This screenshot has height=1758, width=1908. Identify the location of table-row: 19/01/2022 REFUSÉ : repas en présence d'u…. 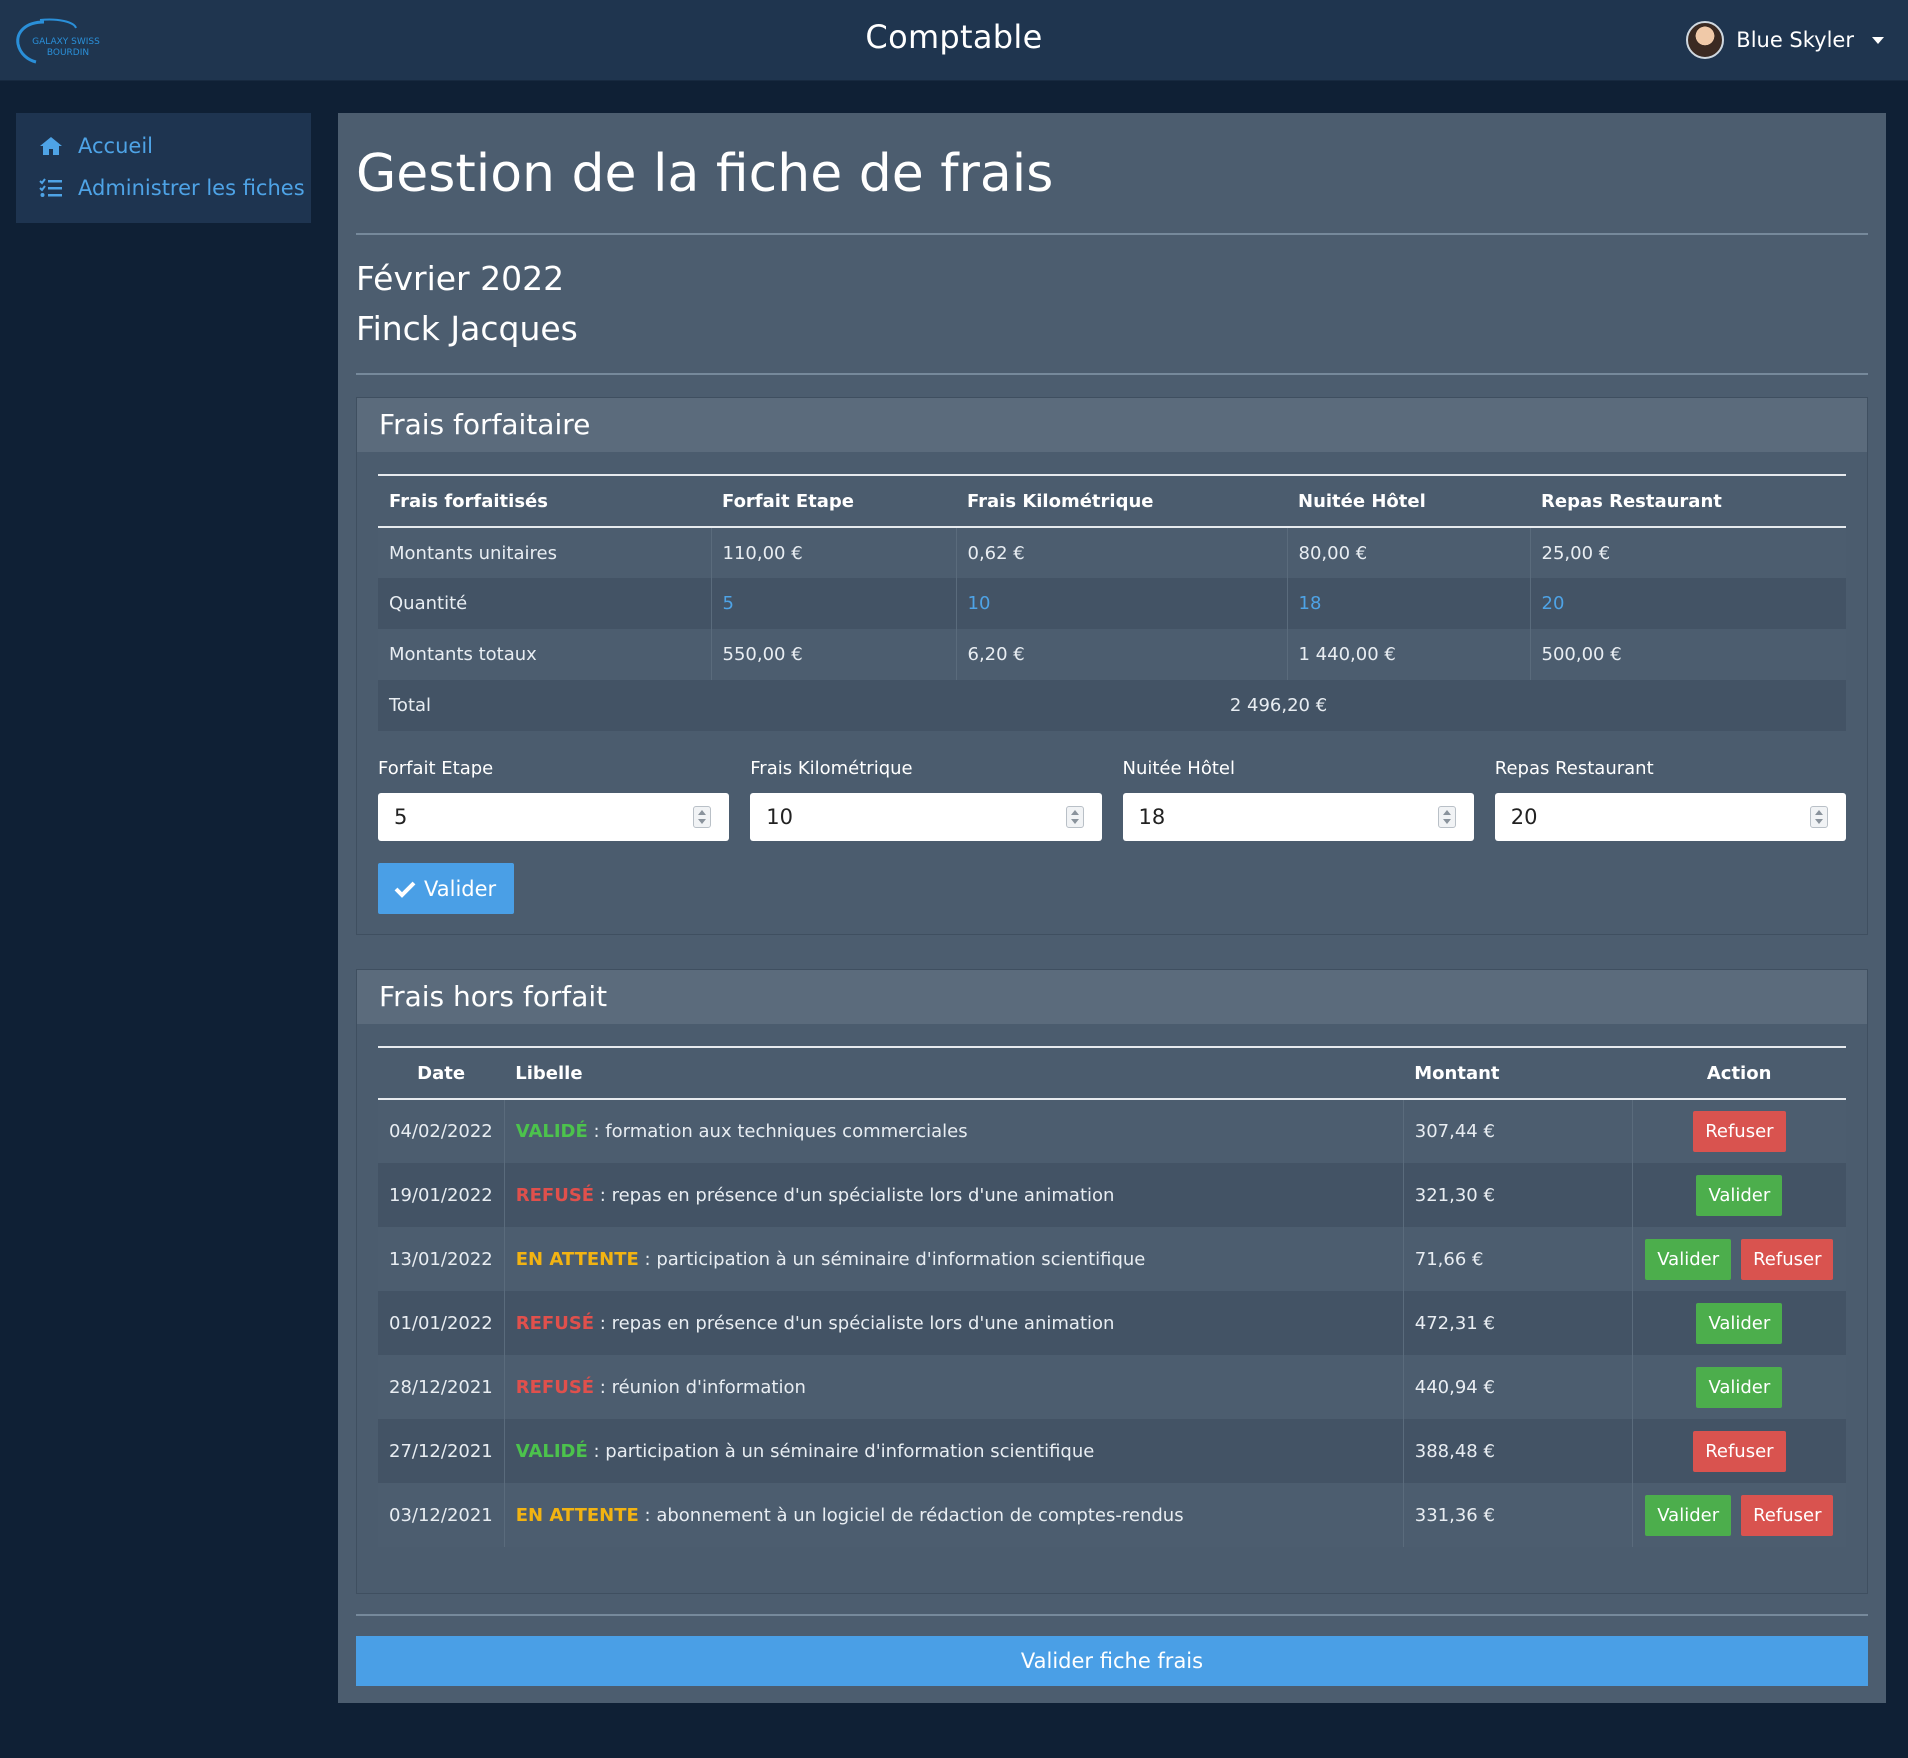
(1112, 1195).